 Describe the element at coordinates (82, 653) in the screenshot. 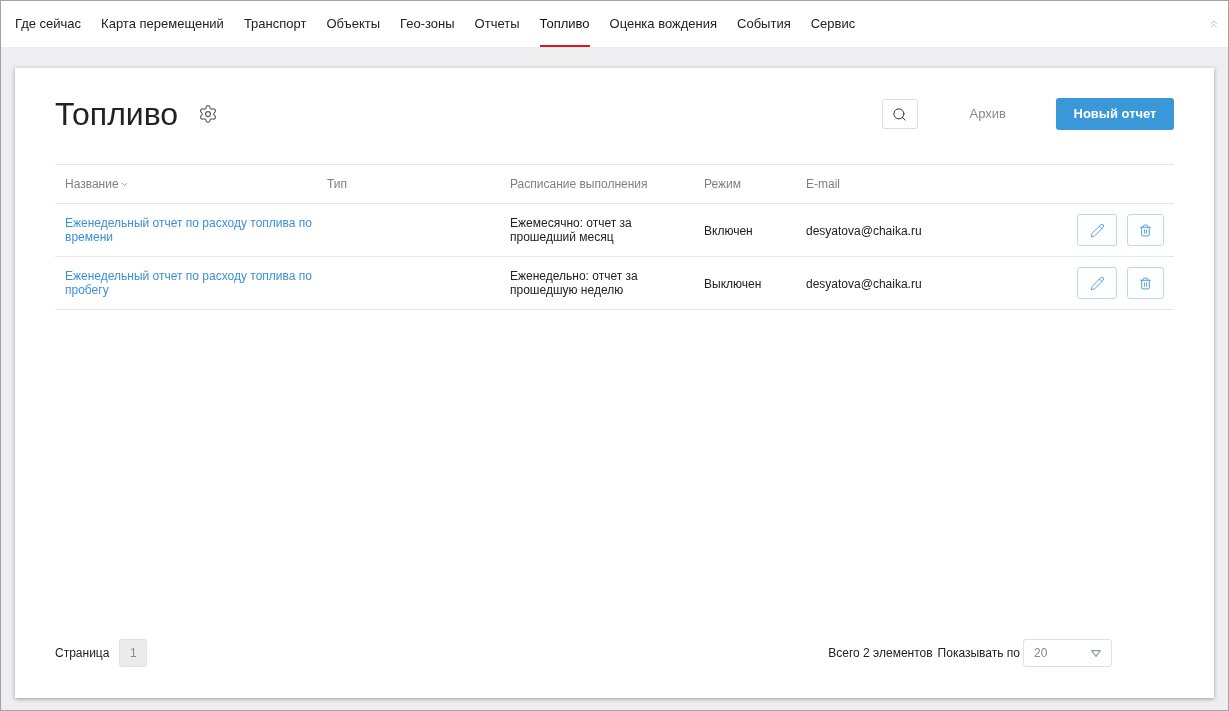

I see `page-label: Страница` at that location.